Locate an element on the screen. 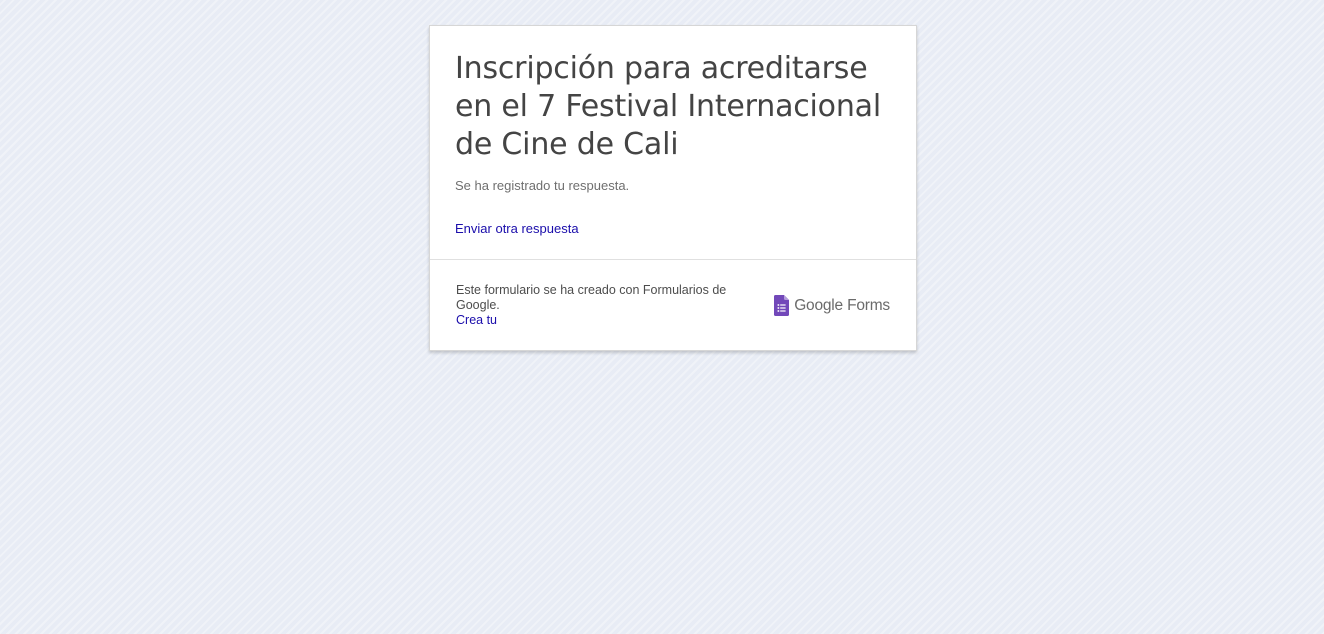 The height and width of the screenshot is (634, 1324). google-forms-wordmark: Google Forms is located at coordinates (842, 305).